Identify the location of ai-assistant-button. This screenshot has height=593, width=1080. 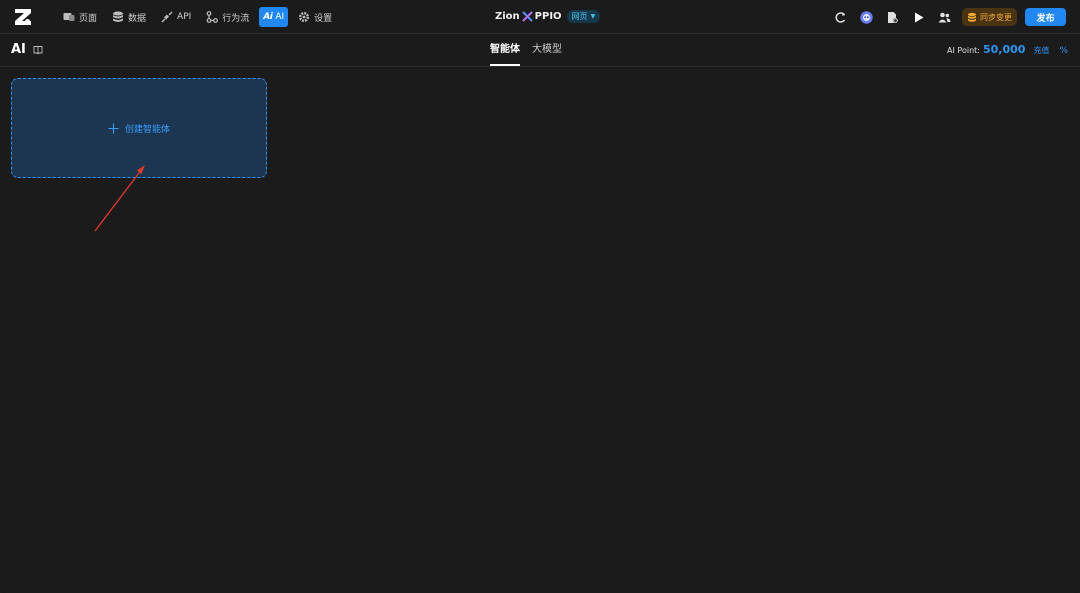
(866, 17).